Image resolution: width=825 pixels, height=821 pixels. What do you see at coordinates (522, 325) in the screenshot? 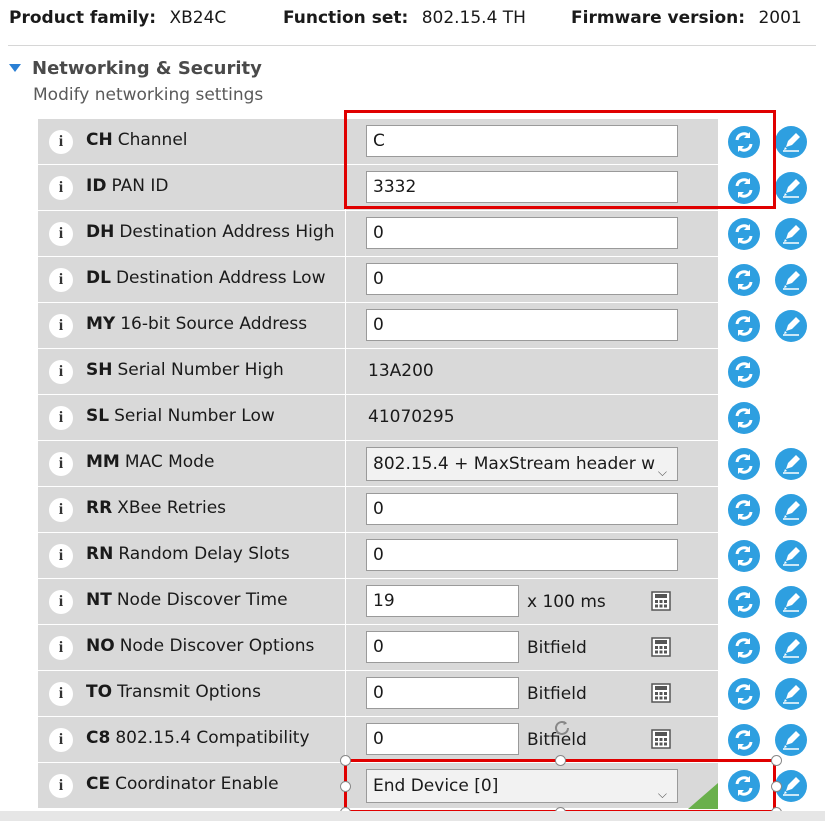
I see `my-input` at bounding box center [522, 325].